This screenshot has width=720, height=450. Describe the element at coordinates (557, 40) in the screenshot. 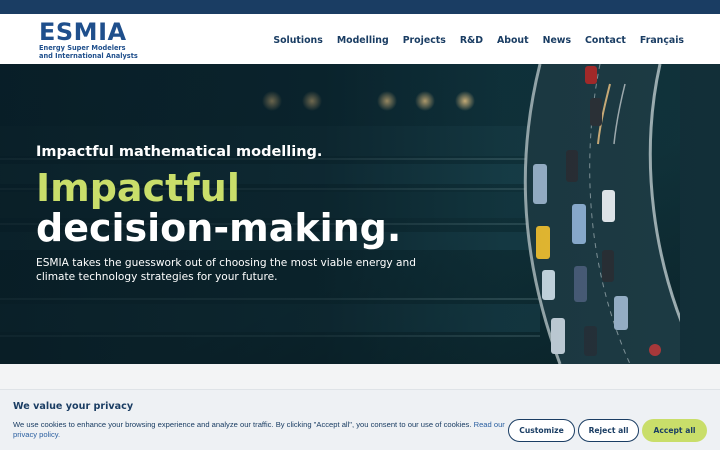

I see `nav-news: News` at that location.